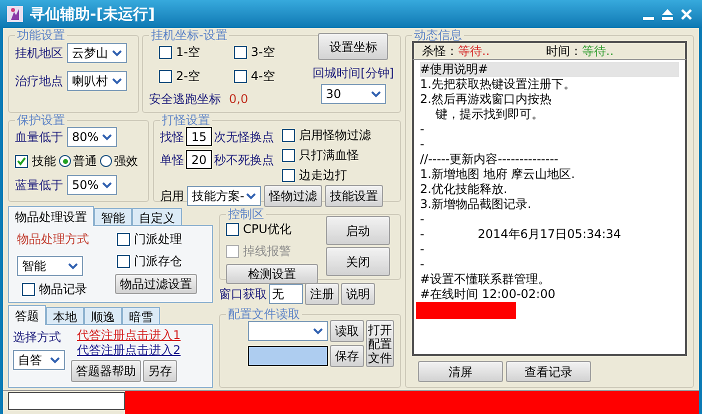 Image resolution: width=702 pixels, height=414 pixels. Describe the element at coordinates (243, 294) in the screenshot. I see `field-label: 窗口获取` at that location.